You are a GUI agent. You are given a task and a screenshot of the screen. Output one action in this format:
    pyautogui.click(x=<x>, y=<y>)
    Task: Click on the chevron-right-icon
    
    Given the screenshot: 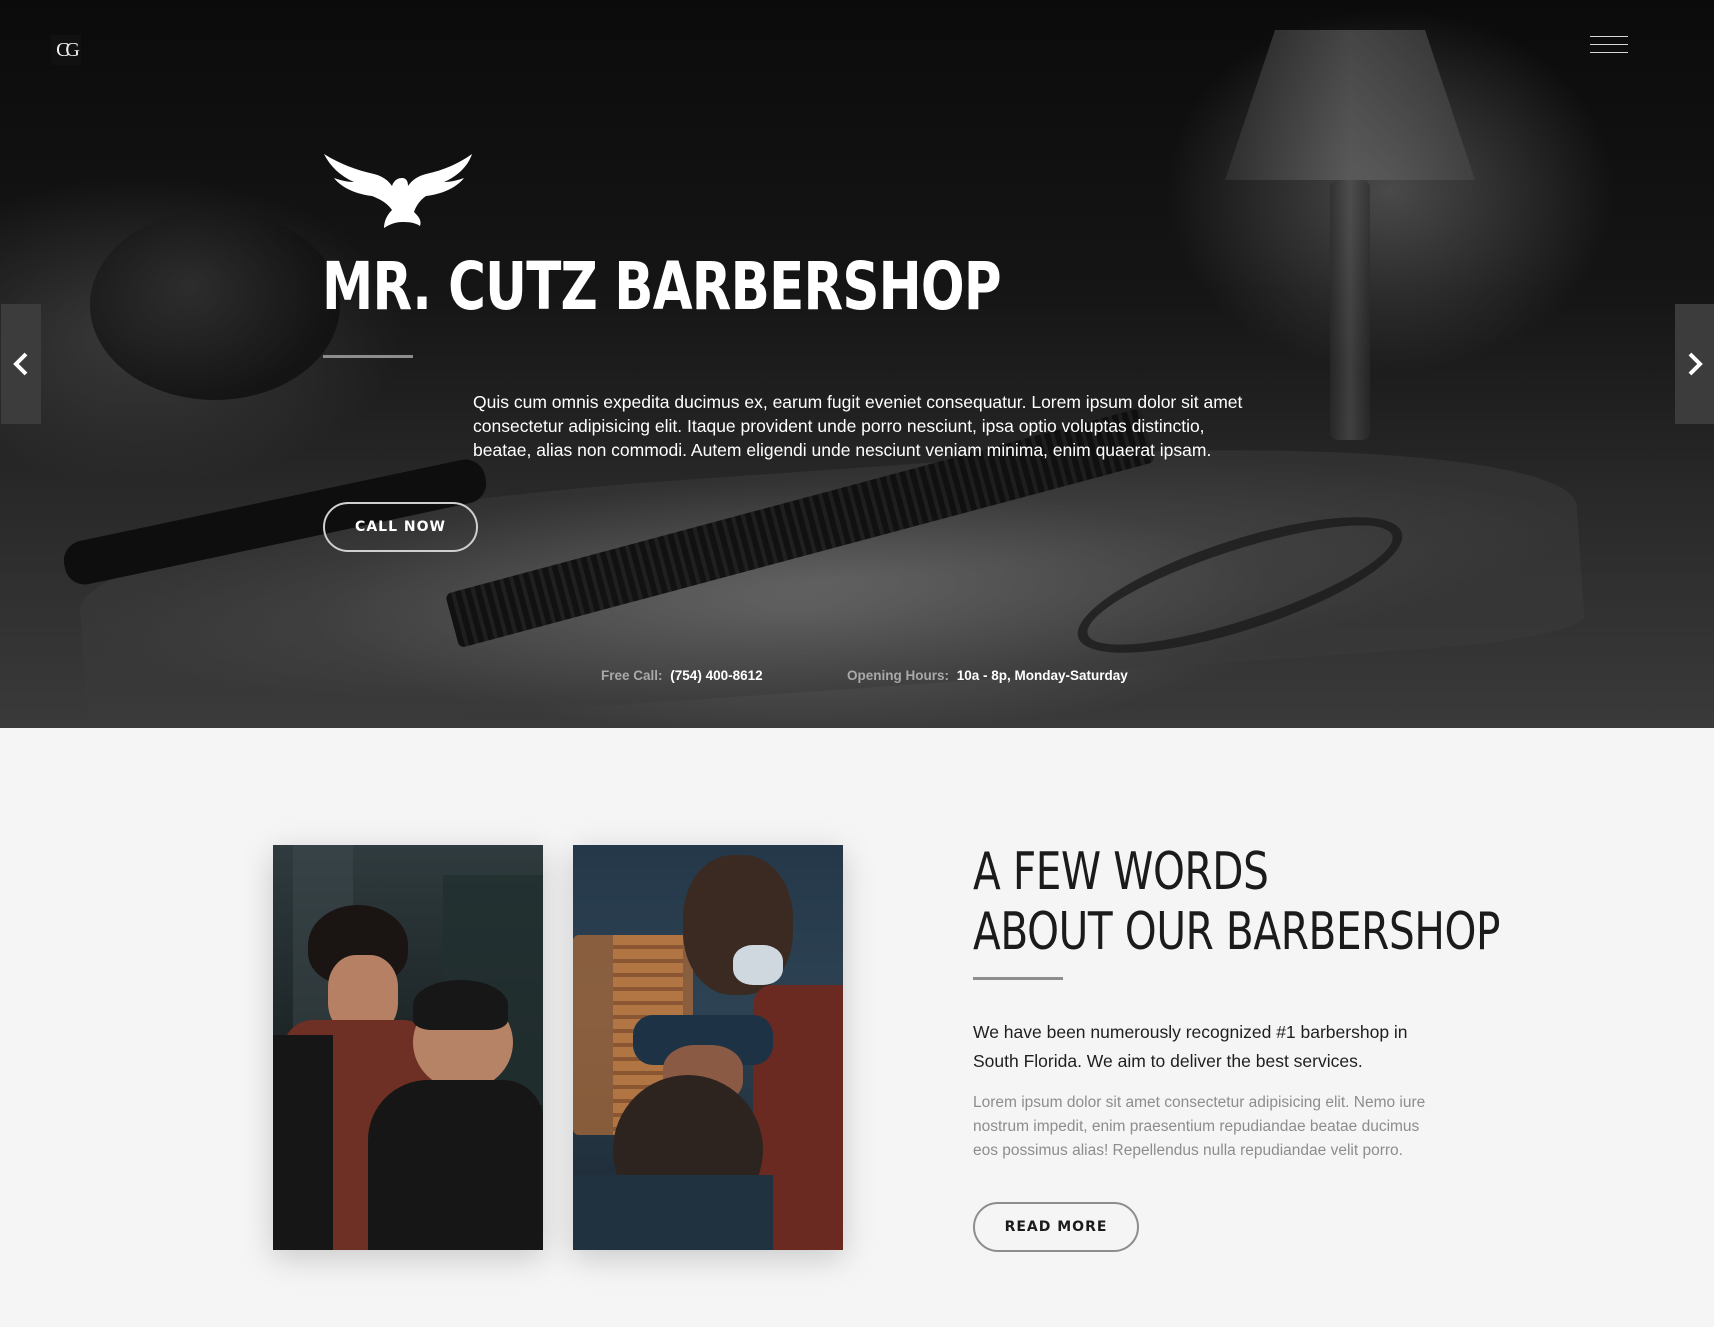 What is the action you would take?
    pyautogui.click(x=1695, y=364)
    